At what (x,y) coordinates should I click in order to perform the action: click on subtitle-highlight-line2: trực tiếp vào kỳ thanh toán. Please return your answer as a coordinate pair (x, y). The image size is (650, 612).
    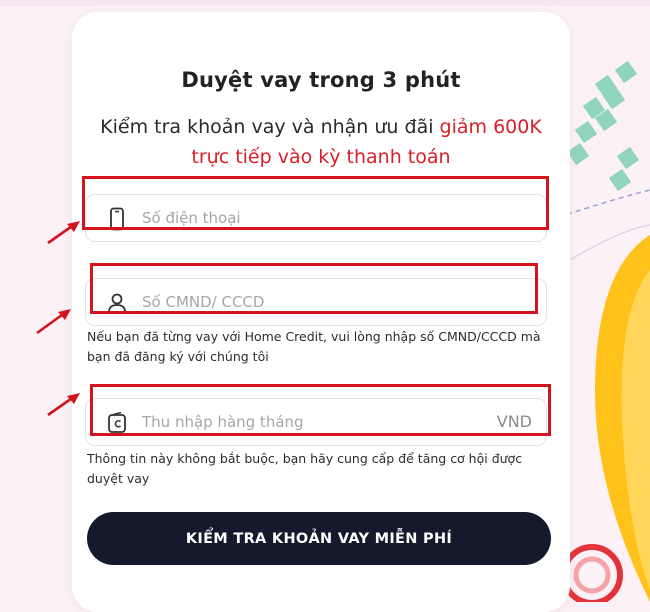
    Looking at the image, I should click on (321, 157).